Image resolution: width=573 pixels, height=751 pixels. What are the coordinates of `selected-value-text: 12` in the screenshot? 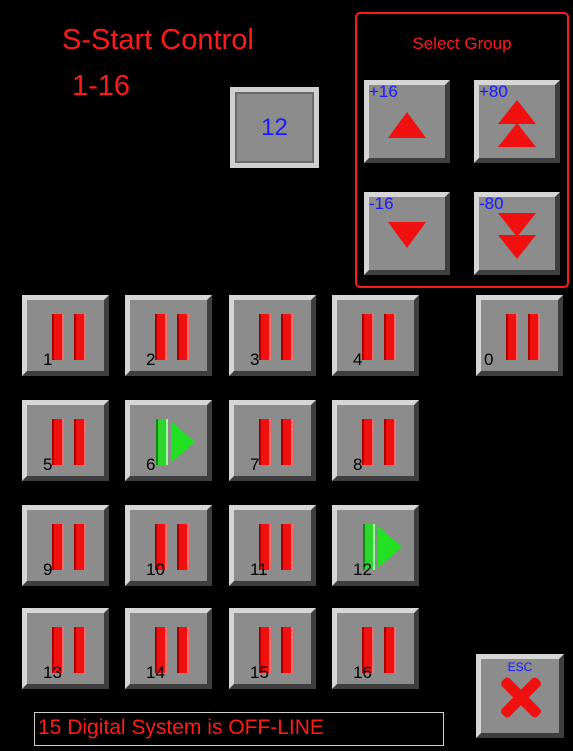 It's located at (274, 127).